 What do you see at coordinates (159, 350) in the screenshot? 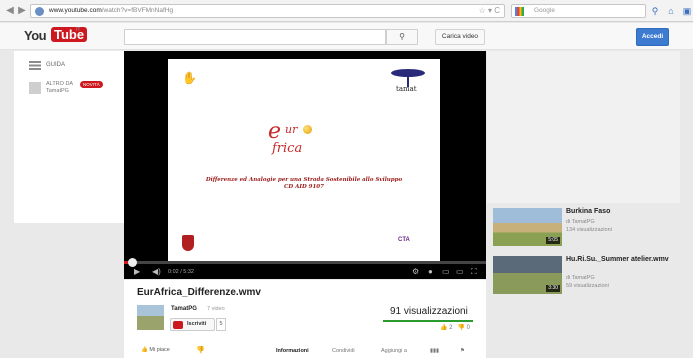
I see `like-label: Mi piace` at bounding box center [159, 350].